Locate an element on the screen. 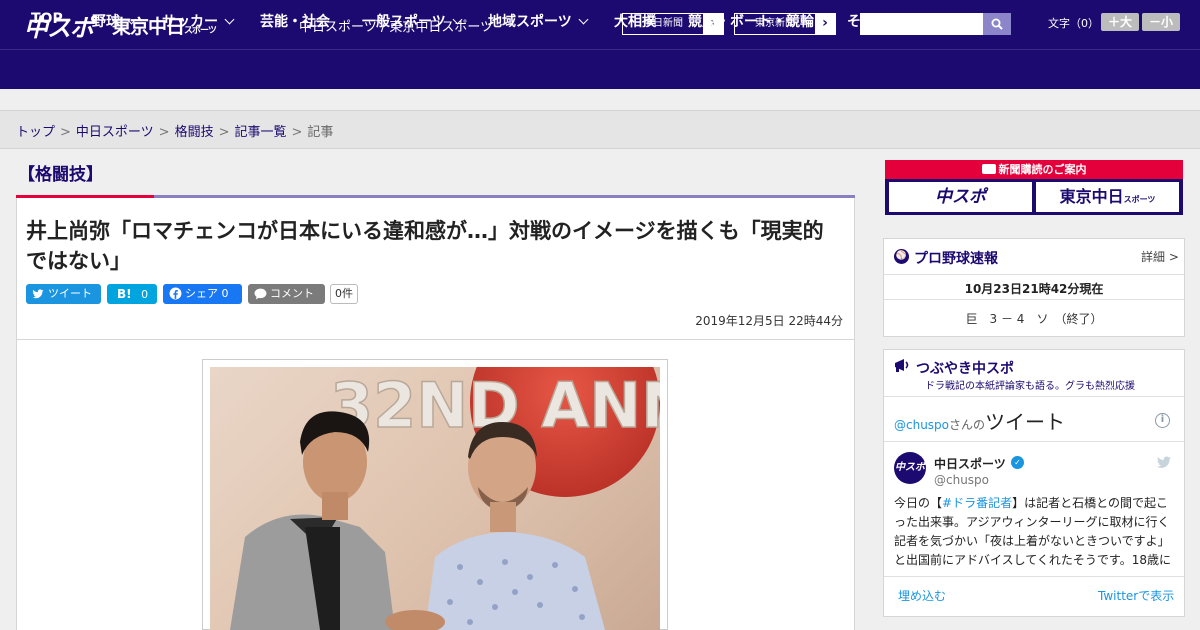 The image size is (1200, 630). subscribe-tokyo-logo-text: 東京中日 is located at coordinates (1091, 196).